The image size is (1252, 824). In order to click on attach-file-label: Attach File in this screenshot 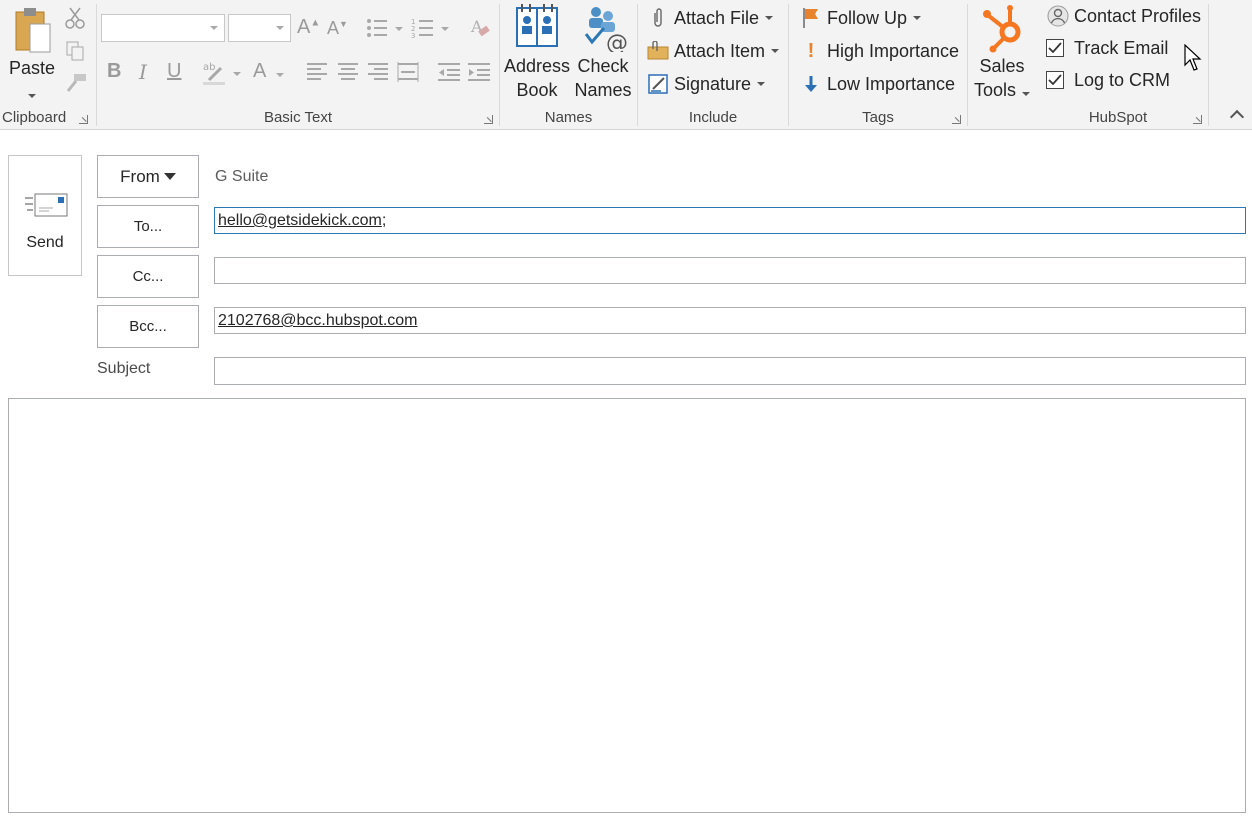, I will do `click(717, 17)`.